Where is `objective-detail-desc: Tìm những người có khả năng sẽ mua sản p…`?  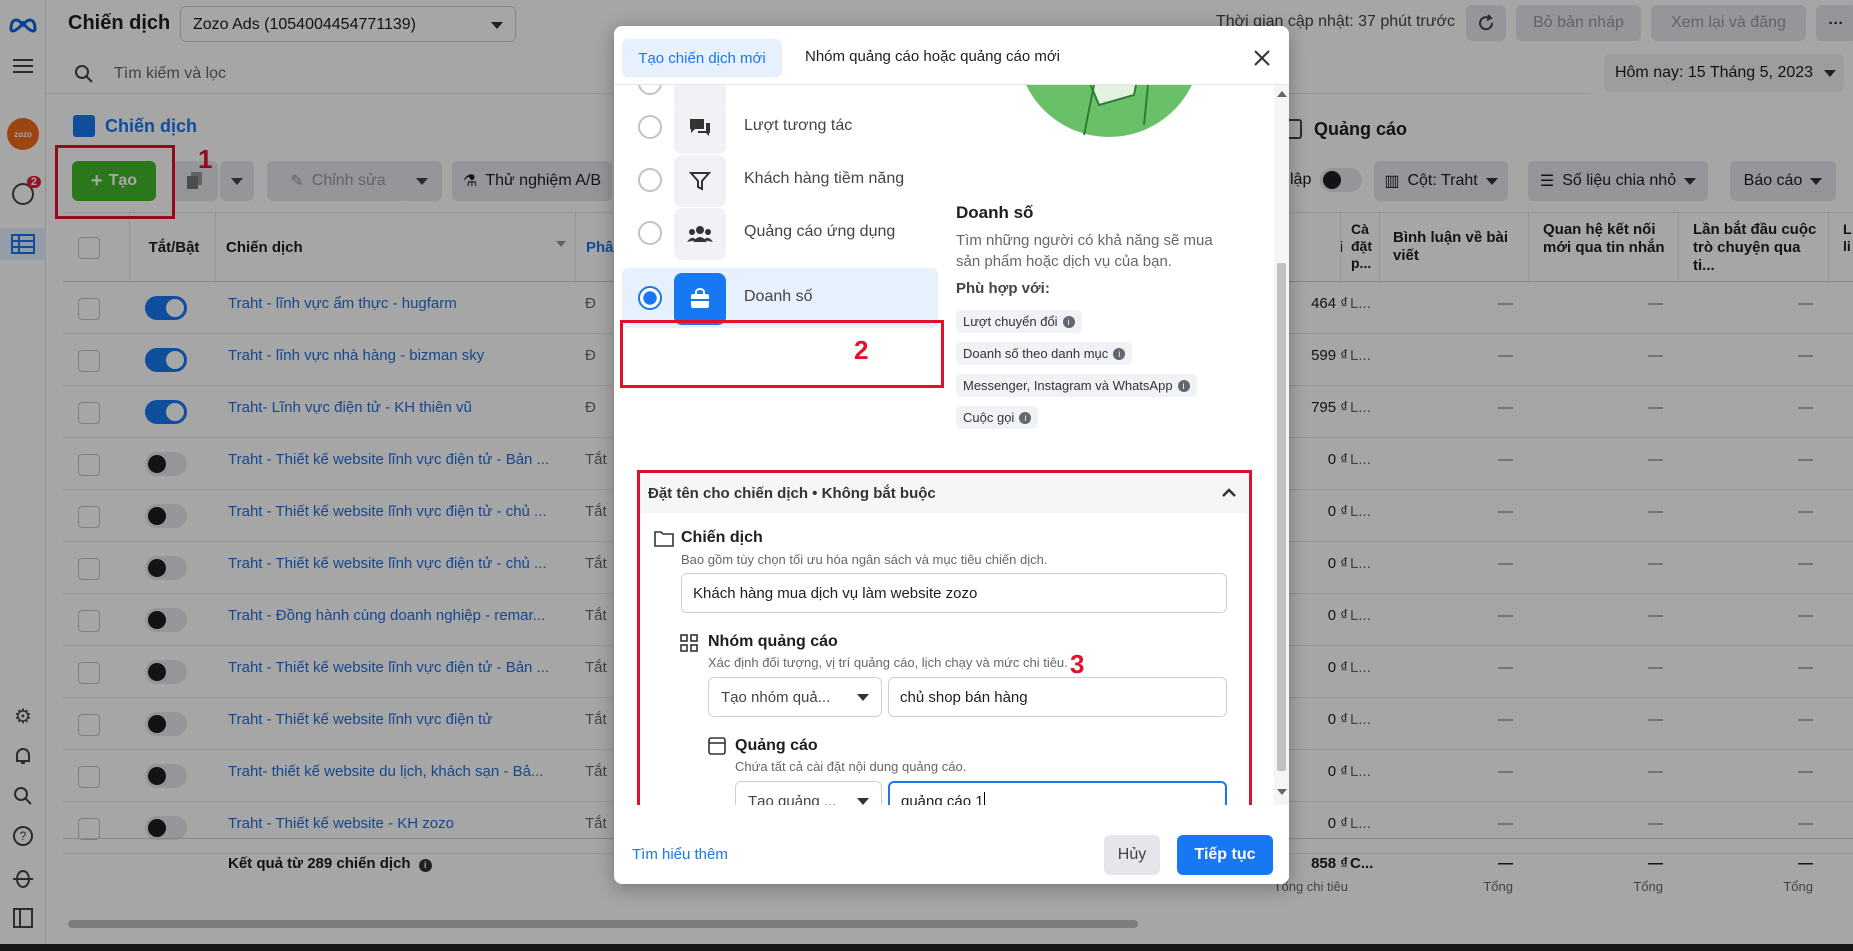 objective-detail-desc: Tìm những người có khả năng sẽ mua sản p… is located at coordinates (1084, 251).